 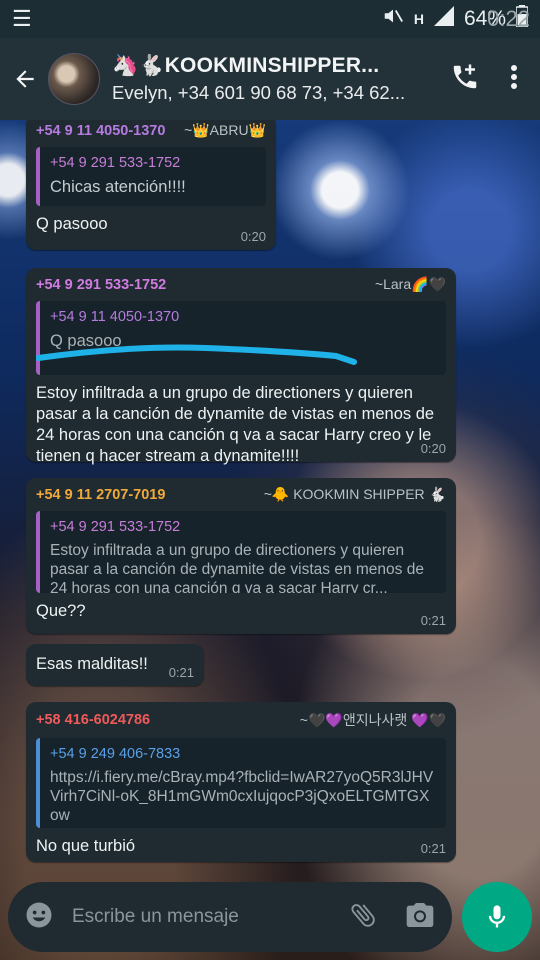 What do you see at coordinates (363, 917) in the screenshot?
I see `attach-icon` at bounding box center [363, 917].